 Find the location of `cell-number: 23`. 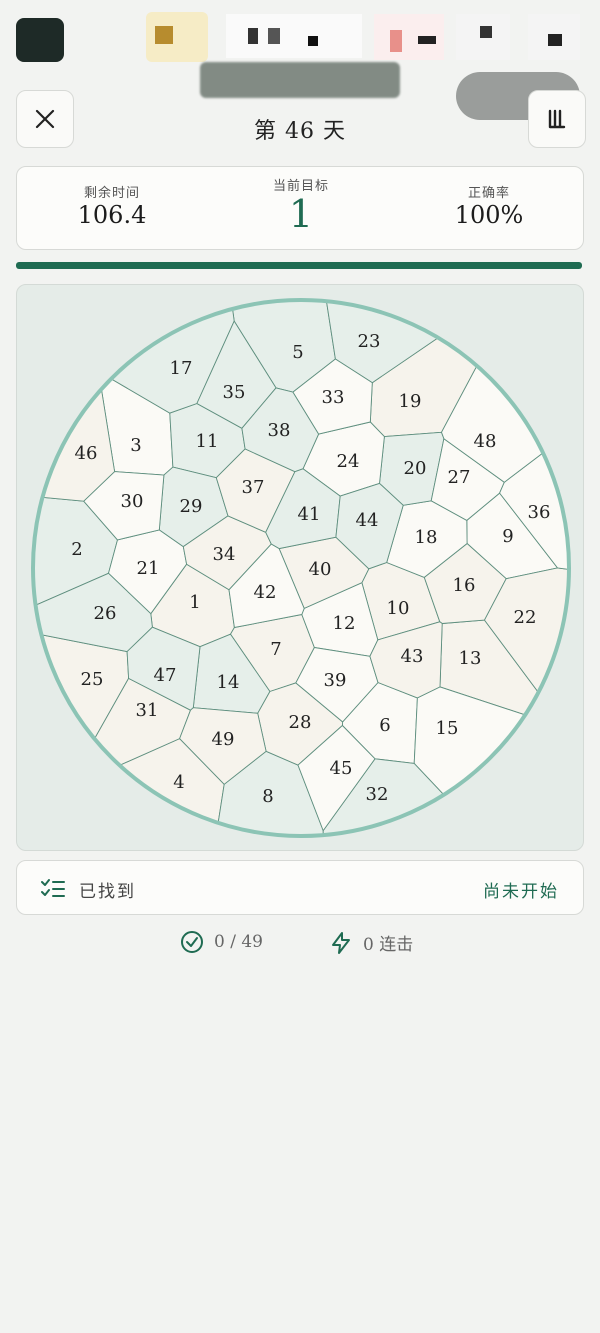

cell-number: 23 is located at coordinates (369, 341).